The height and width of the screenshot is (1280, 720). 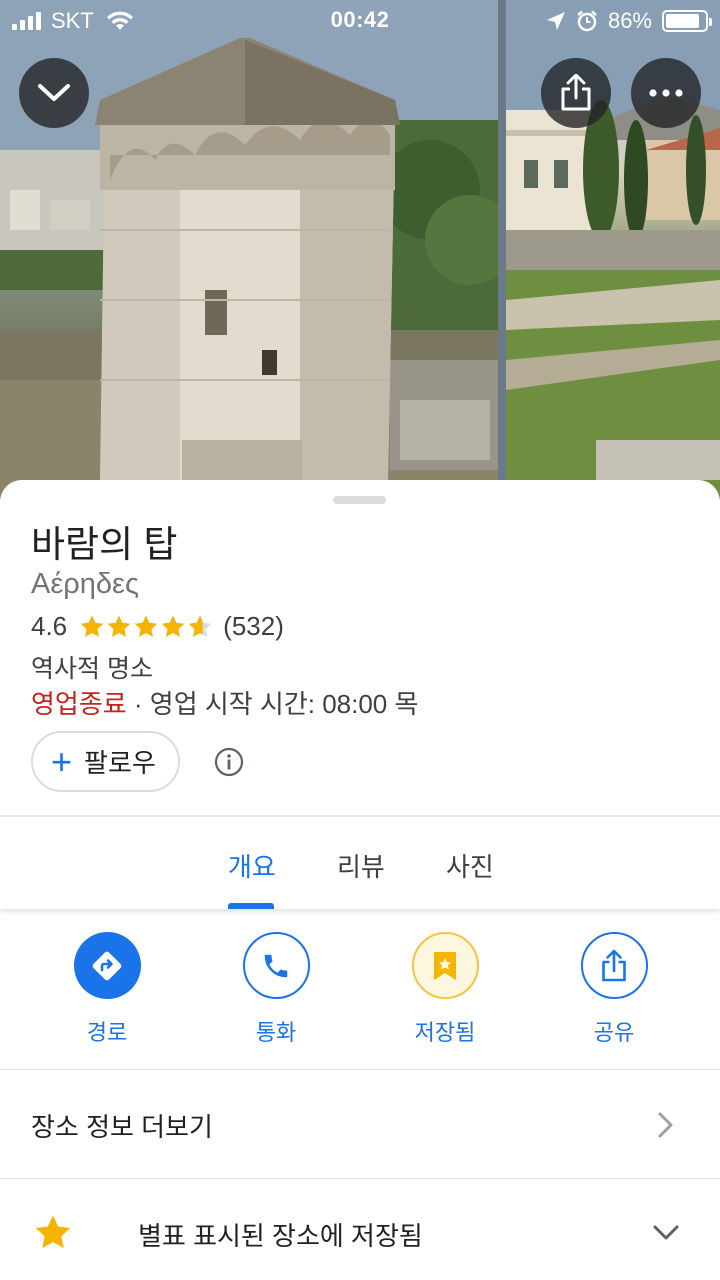 I want to click on tab-overview: 개요, so click(x=252, y=865).